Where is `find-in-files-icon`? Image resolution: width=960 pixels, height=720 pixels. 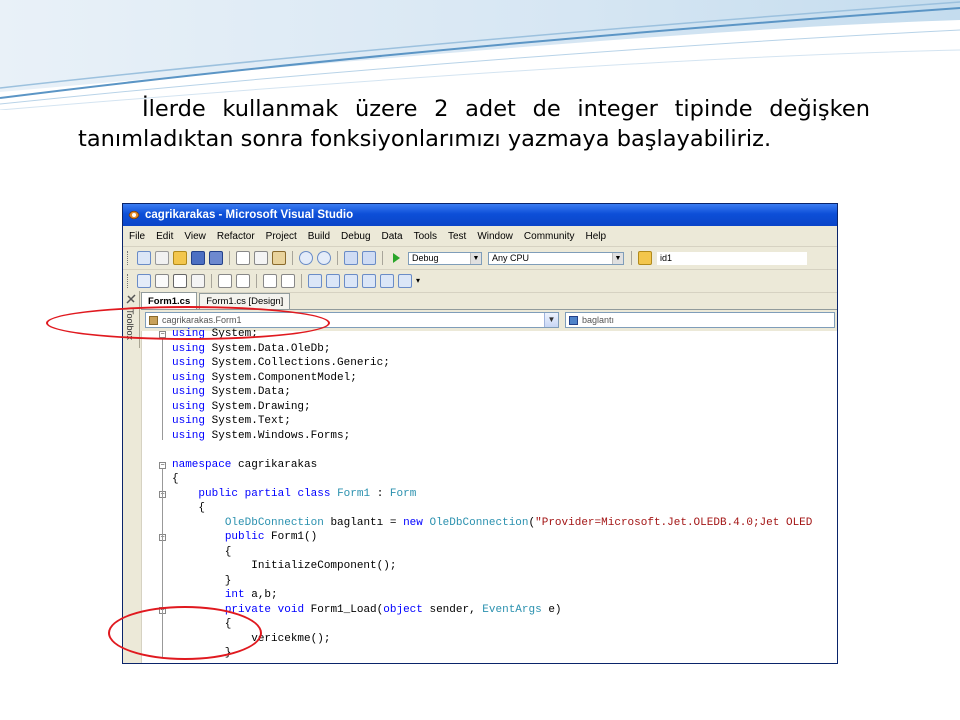 find-in-files-icon is located at coordinates (645, 258).